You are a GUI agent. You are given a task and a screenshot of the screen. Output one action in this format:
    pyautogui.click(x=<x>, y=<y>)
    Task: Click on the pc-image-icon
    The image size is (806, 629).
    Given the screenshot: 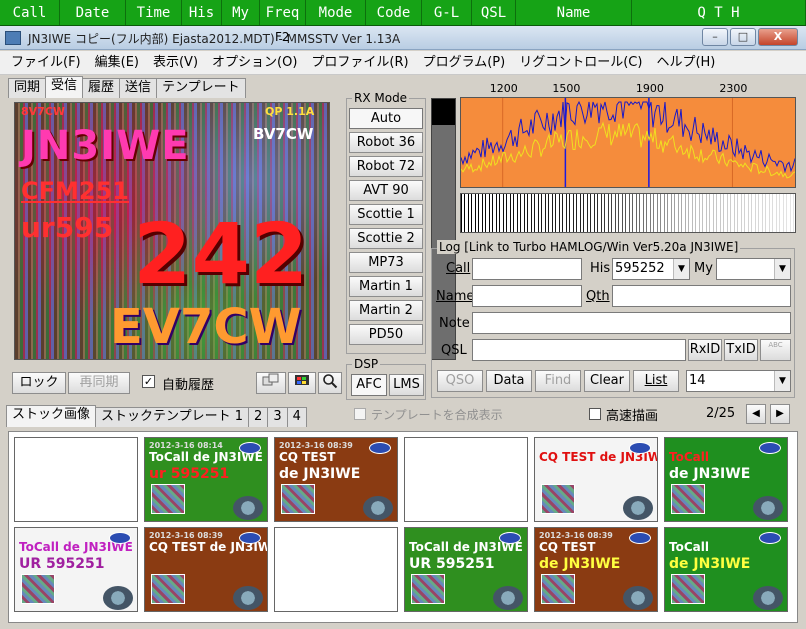 What is the action you would take?
    pyautogui.click(x=768, y=598)
    